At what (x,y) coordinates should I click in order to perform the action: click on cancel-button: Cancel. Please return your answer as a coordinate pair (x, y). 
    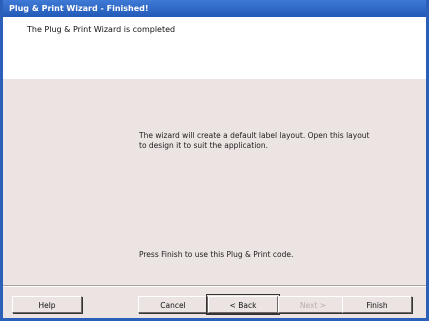
    Looking at the image, I should click on (173, 304).